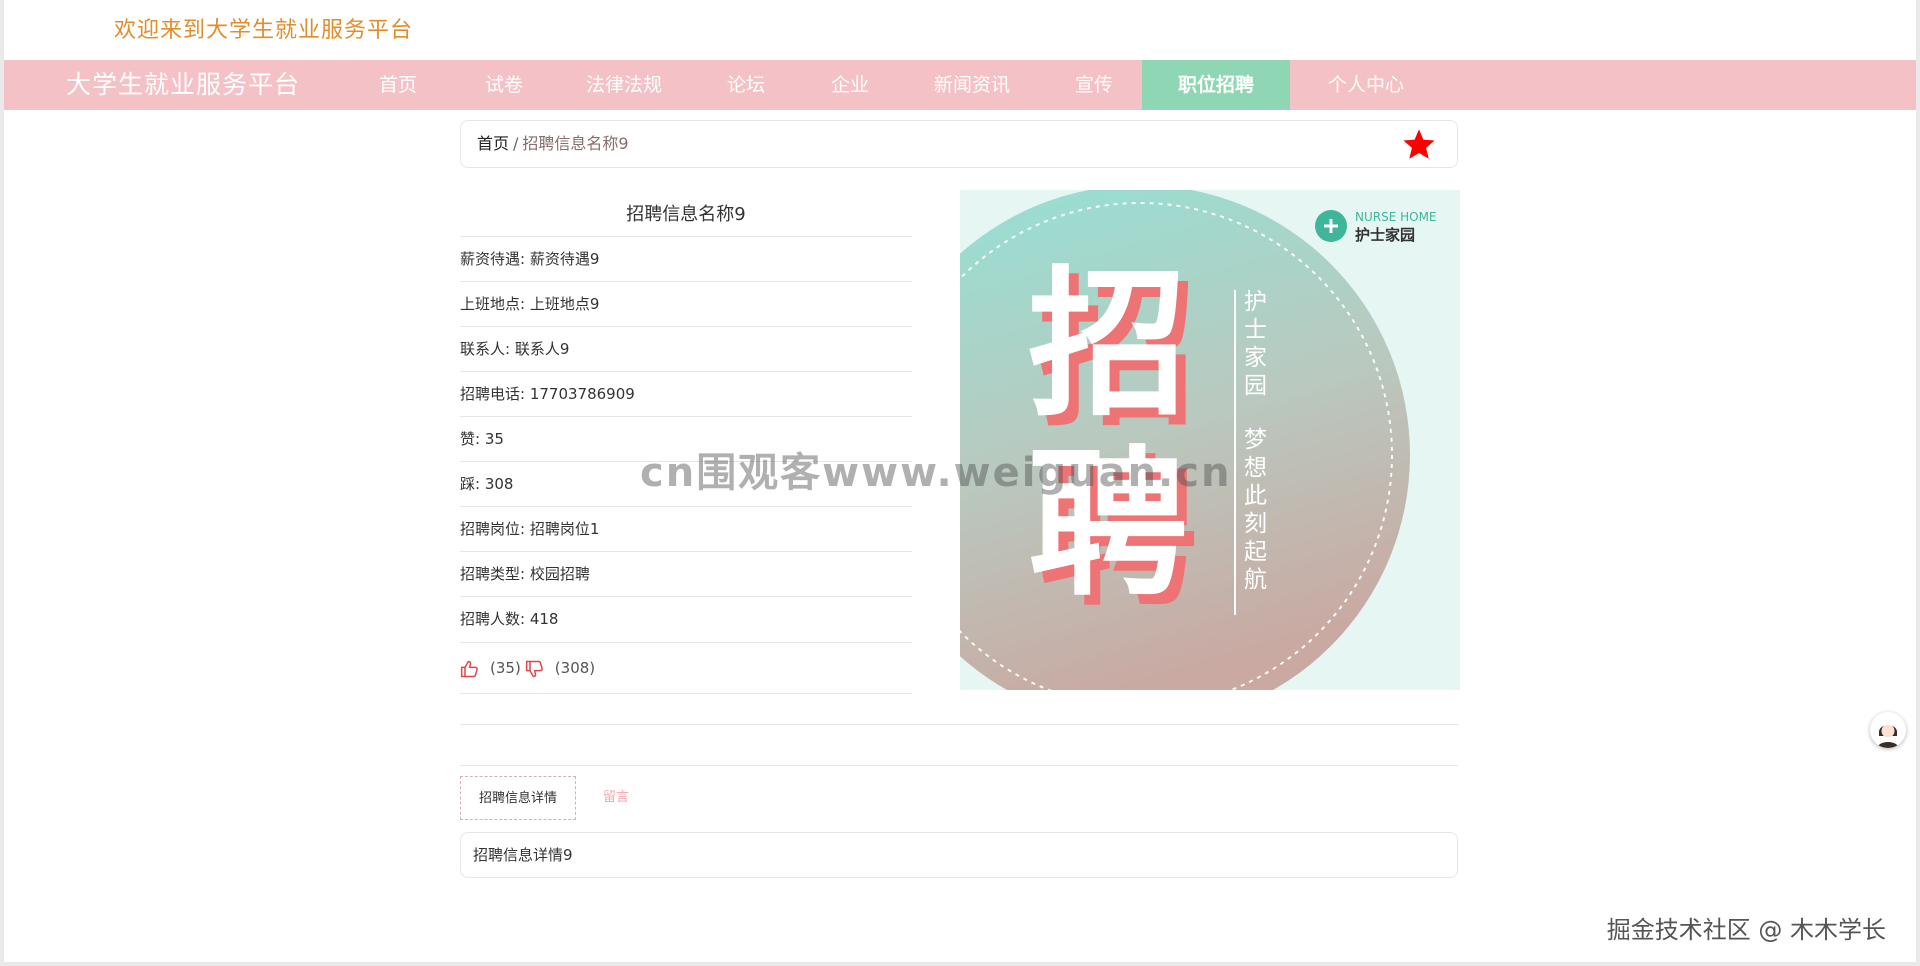 This screenshot has width=1920, height=966. Describe the element at coordinates (505, 668) in the screenshot. I see `like-count: (35)` at that location.